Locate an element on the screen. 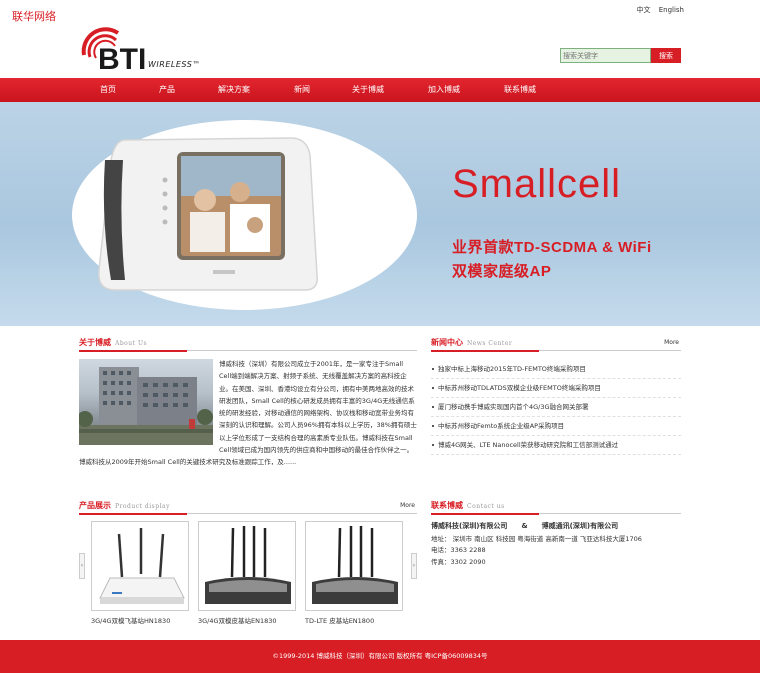 This screenshot has height=673, width=760. contact-address: 地址： 深圳市 南山区 科技园 粤海街道 高新南一道 飞亚达科技大厦1706 is located at coordinates (536, 538).